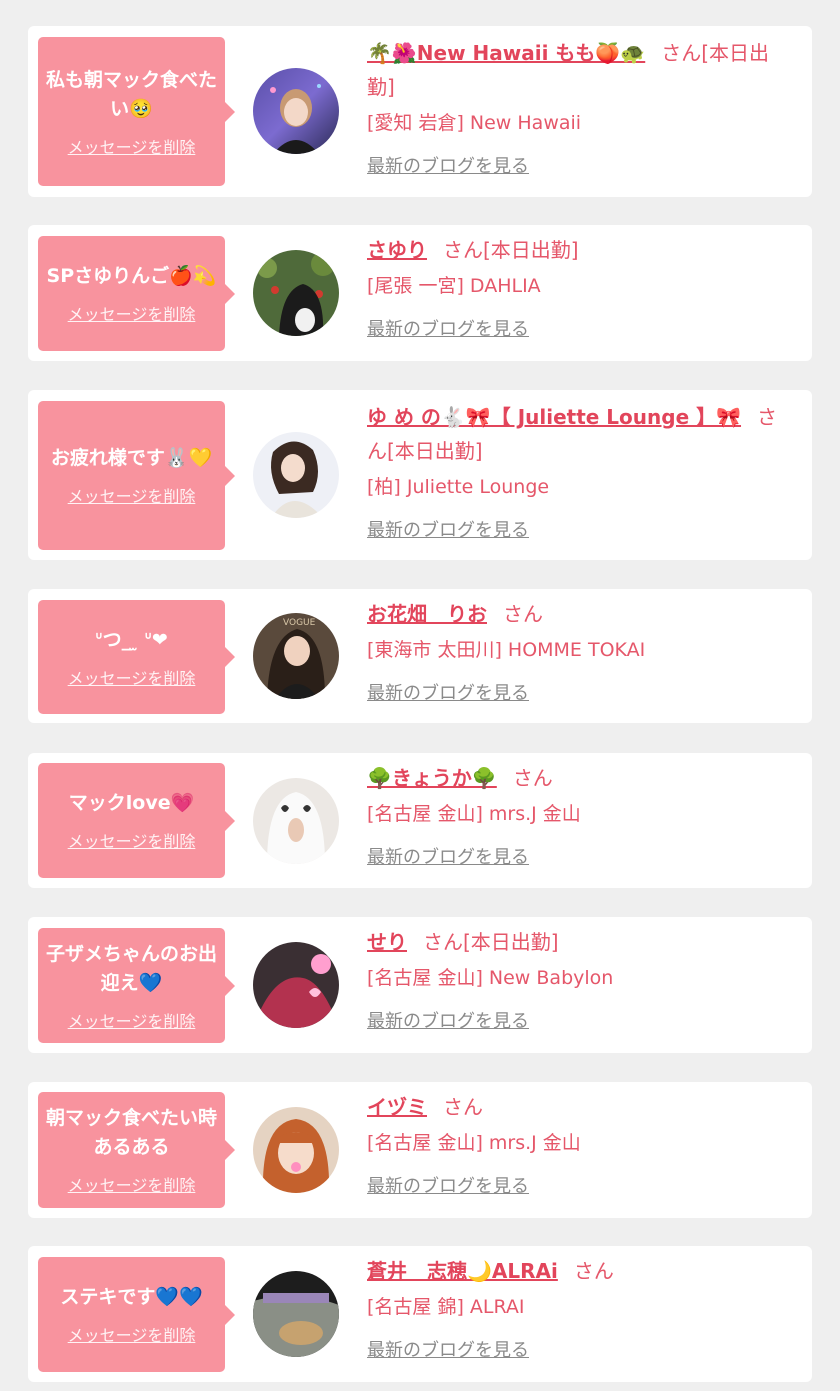  I want to click on message-bubble: ステキです💙💙 メッセージを削除, so click(136, 1314).